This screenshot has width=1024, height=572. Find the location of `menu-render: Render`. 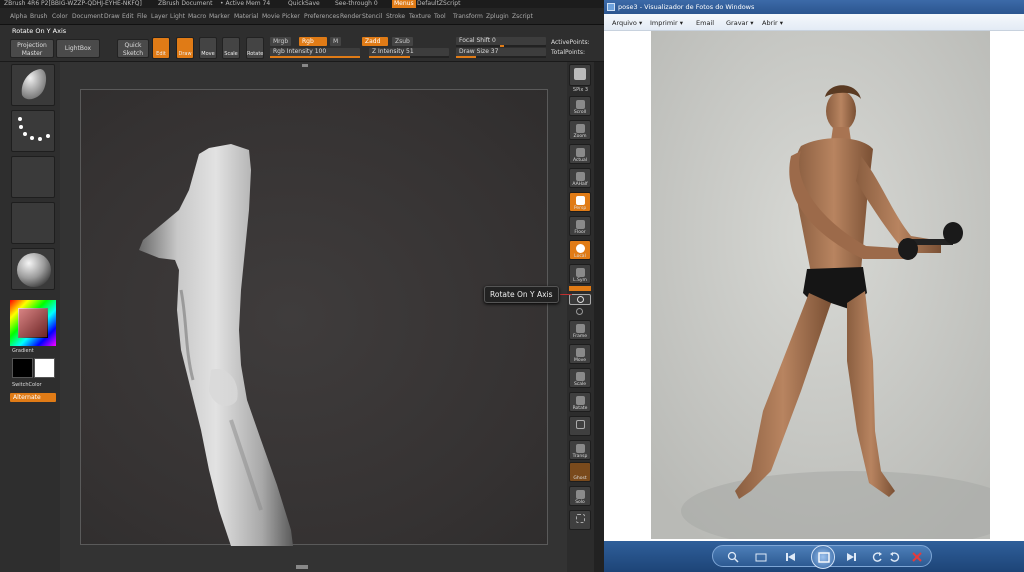

menu-render: Render is located at coordinates (350, 16).